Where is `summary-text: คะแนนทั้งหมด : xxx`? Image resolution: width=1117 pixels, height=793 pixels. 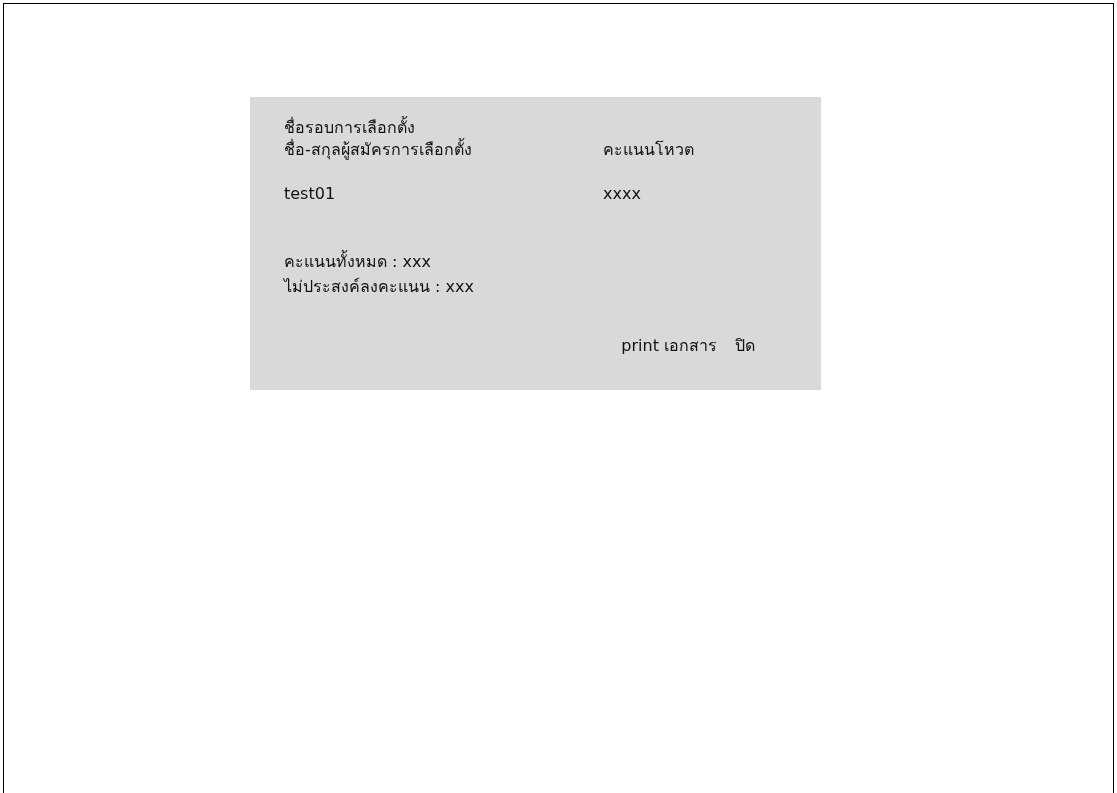
summary-text: คะแนนทั้งหมด : xxx is located at coordinates (358, 261).